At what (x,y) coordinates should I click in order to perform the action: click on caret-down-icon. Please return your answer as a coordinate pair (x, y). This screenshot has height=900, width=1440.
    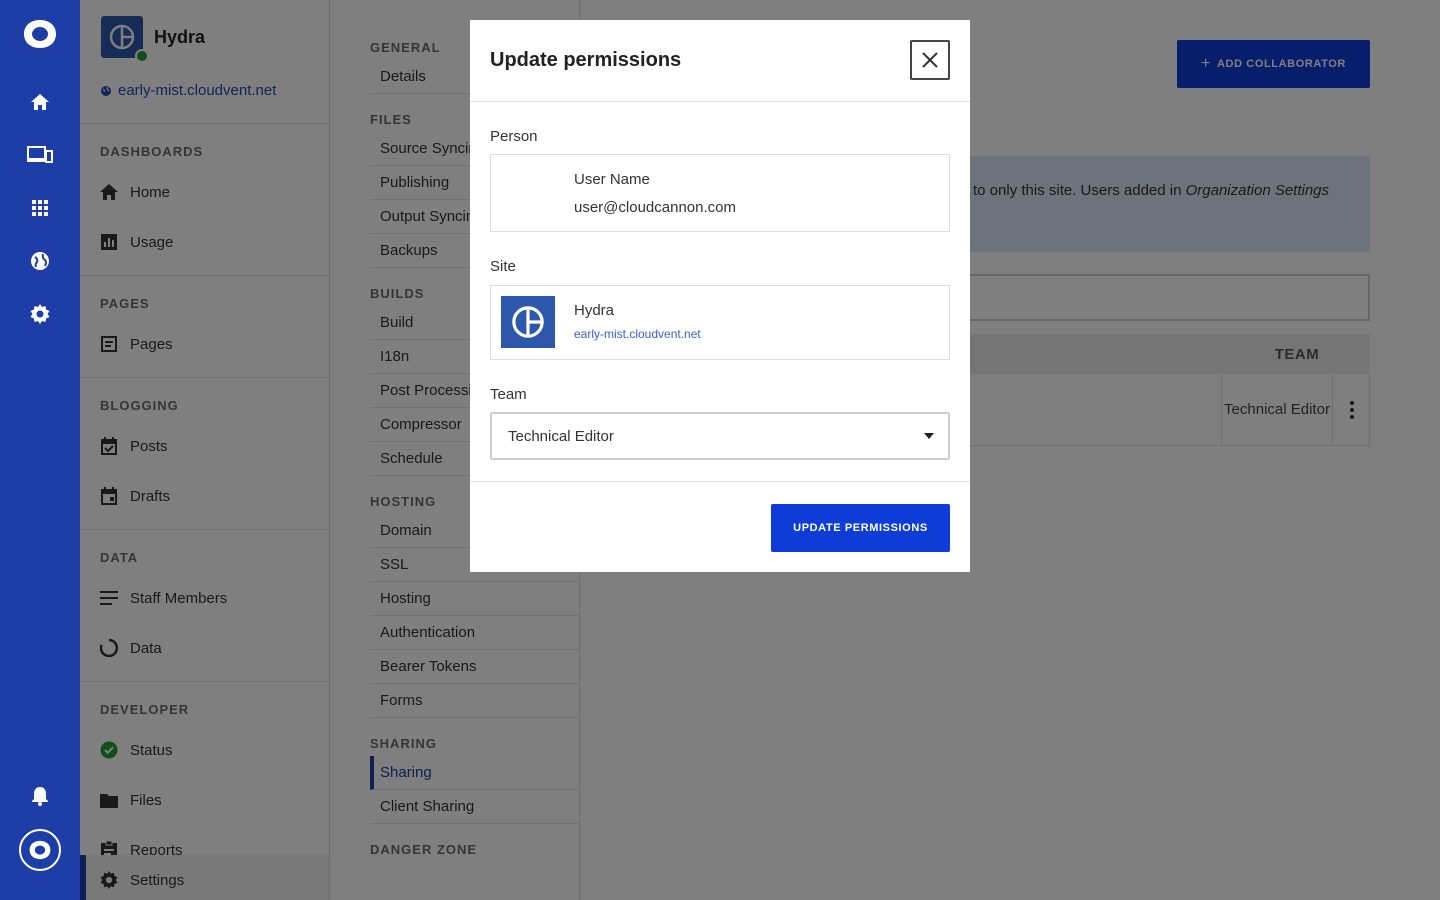
    Looking at the image, I should click on (929, 436).